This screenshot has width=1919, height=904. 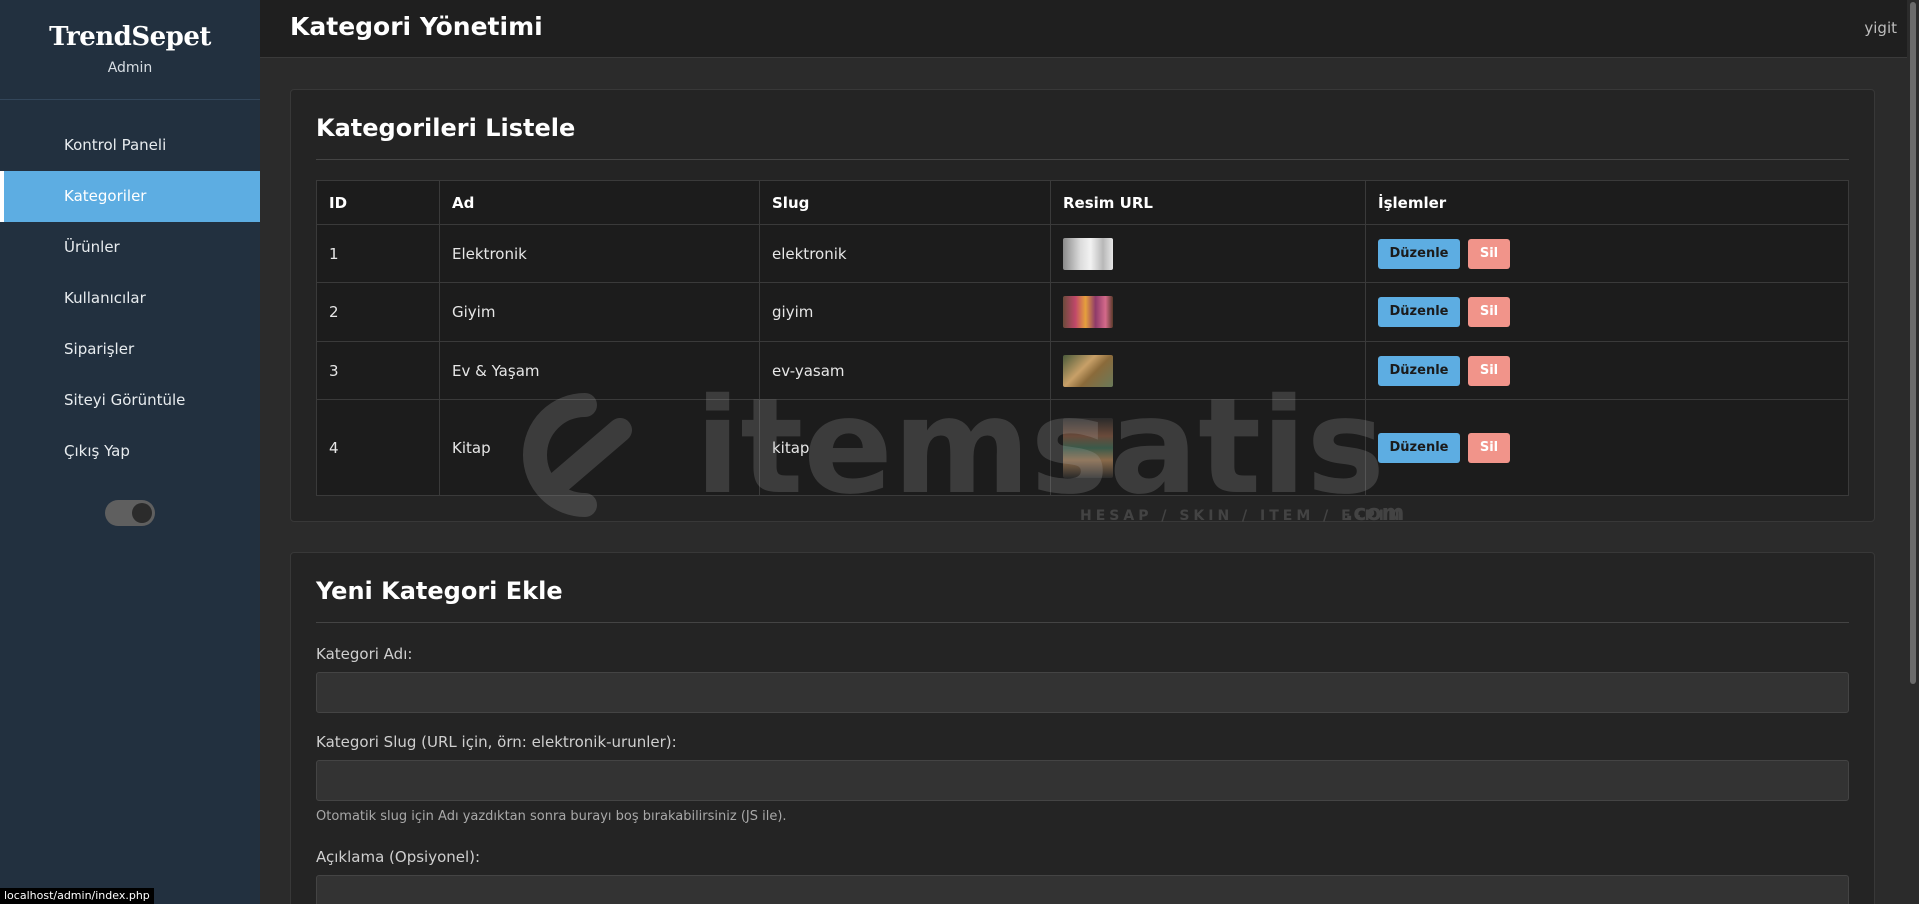 What do you see at coordinates (130, 513) in the screenshot?
I see `theme-toggle` at bounding box center [130, 513].